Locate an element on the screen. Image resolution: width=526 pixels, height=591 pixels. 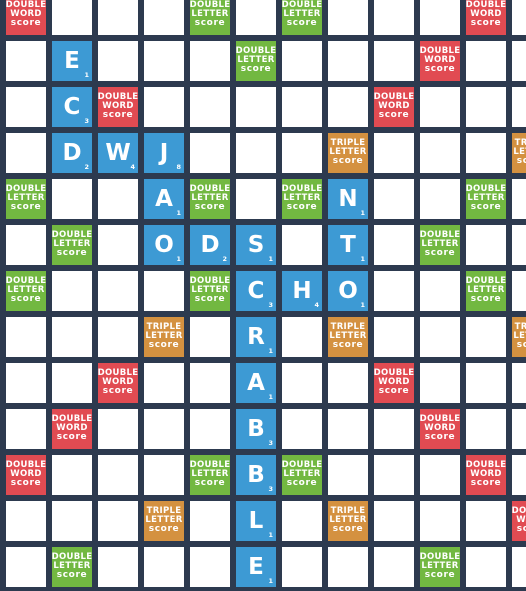
letter-tile: S1 is located at coordinates (256, 245).